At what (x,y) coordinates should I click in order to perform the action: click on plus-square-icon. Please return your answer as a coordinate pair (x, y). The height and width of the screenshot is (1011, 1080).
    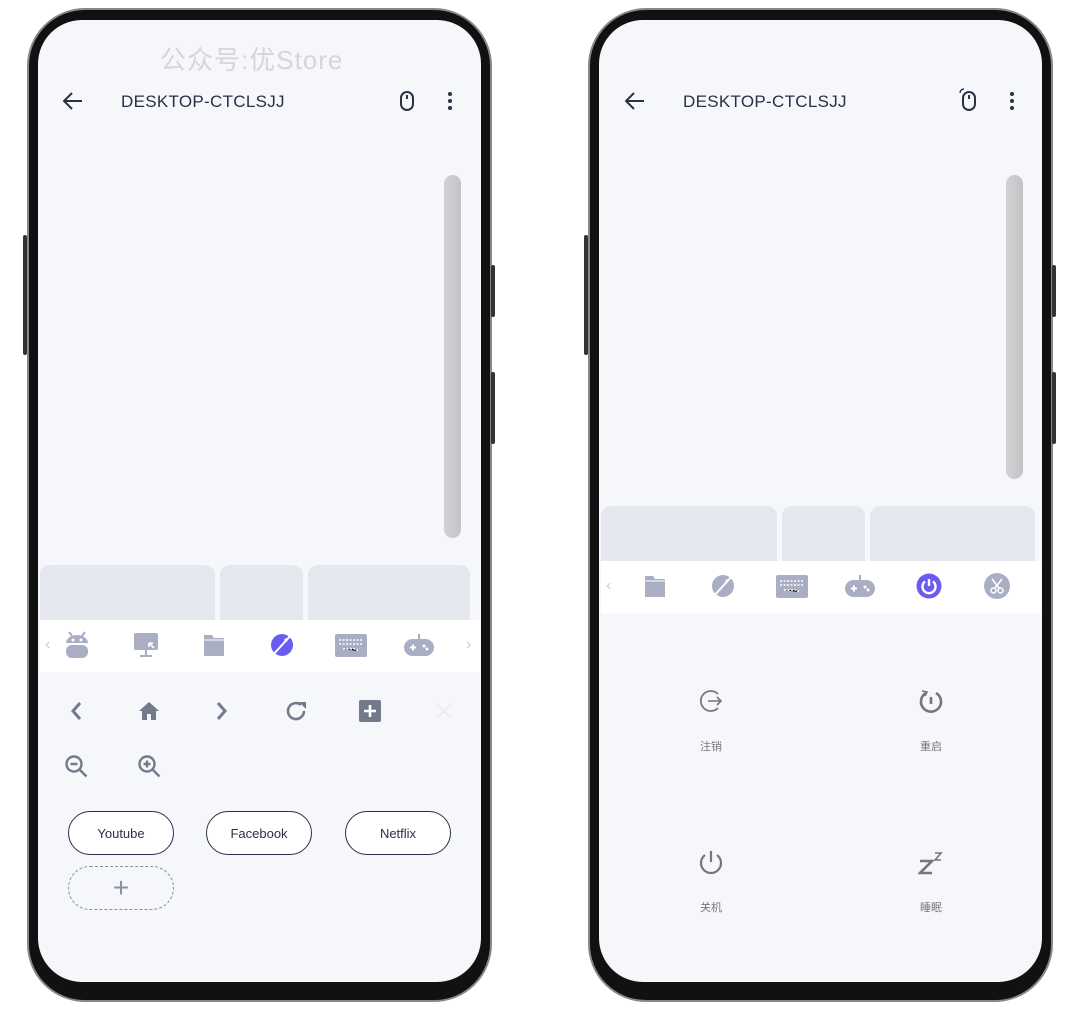
    Looking at the image, I should click on (370, 711).